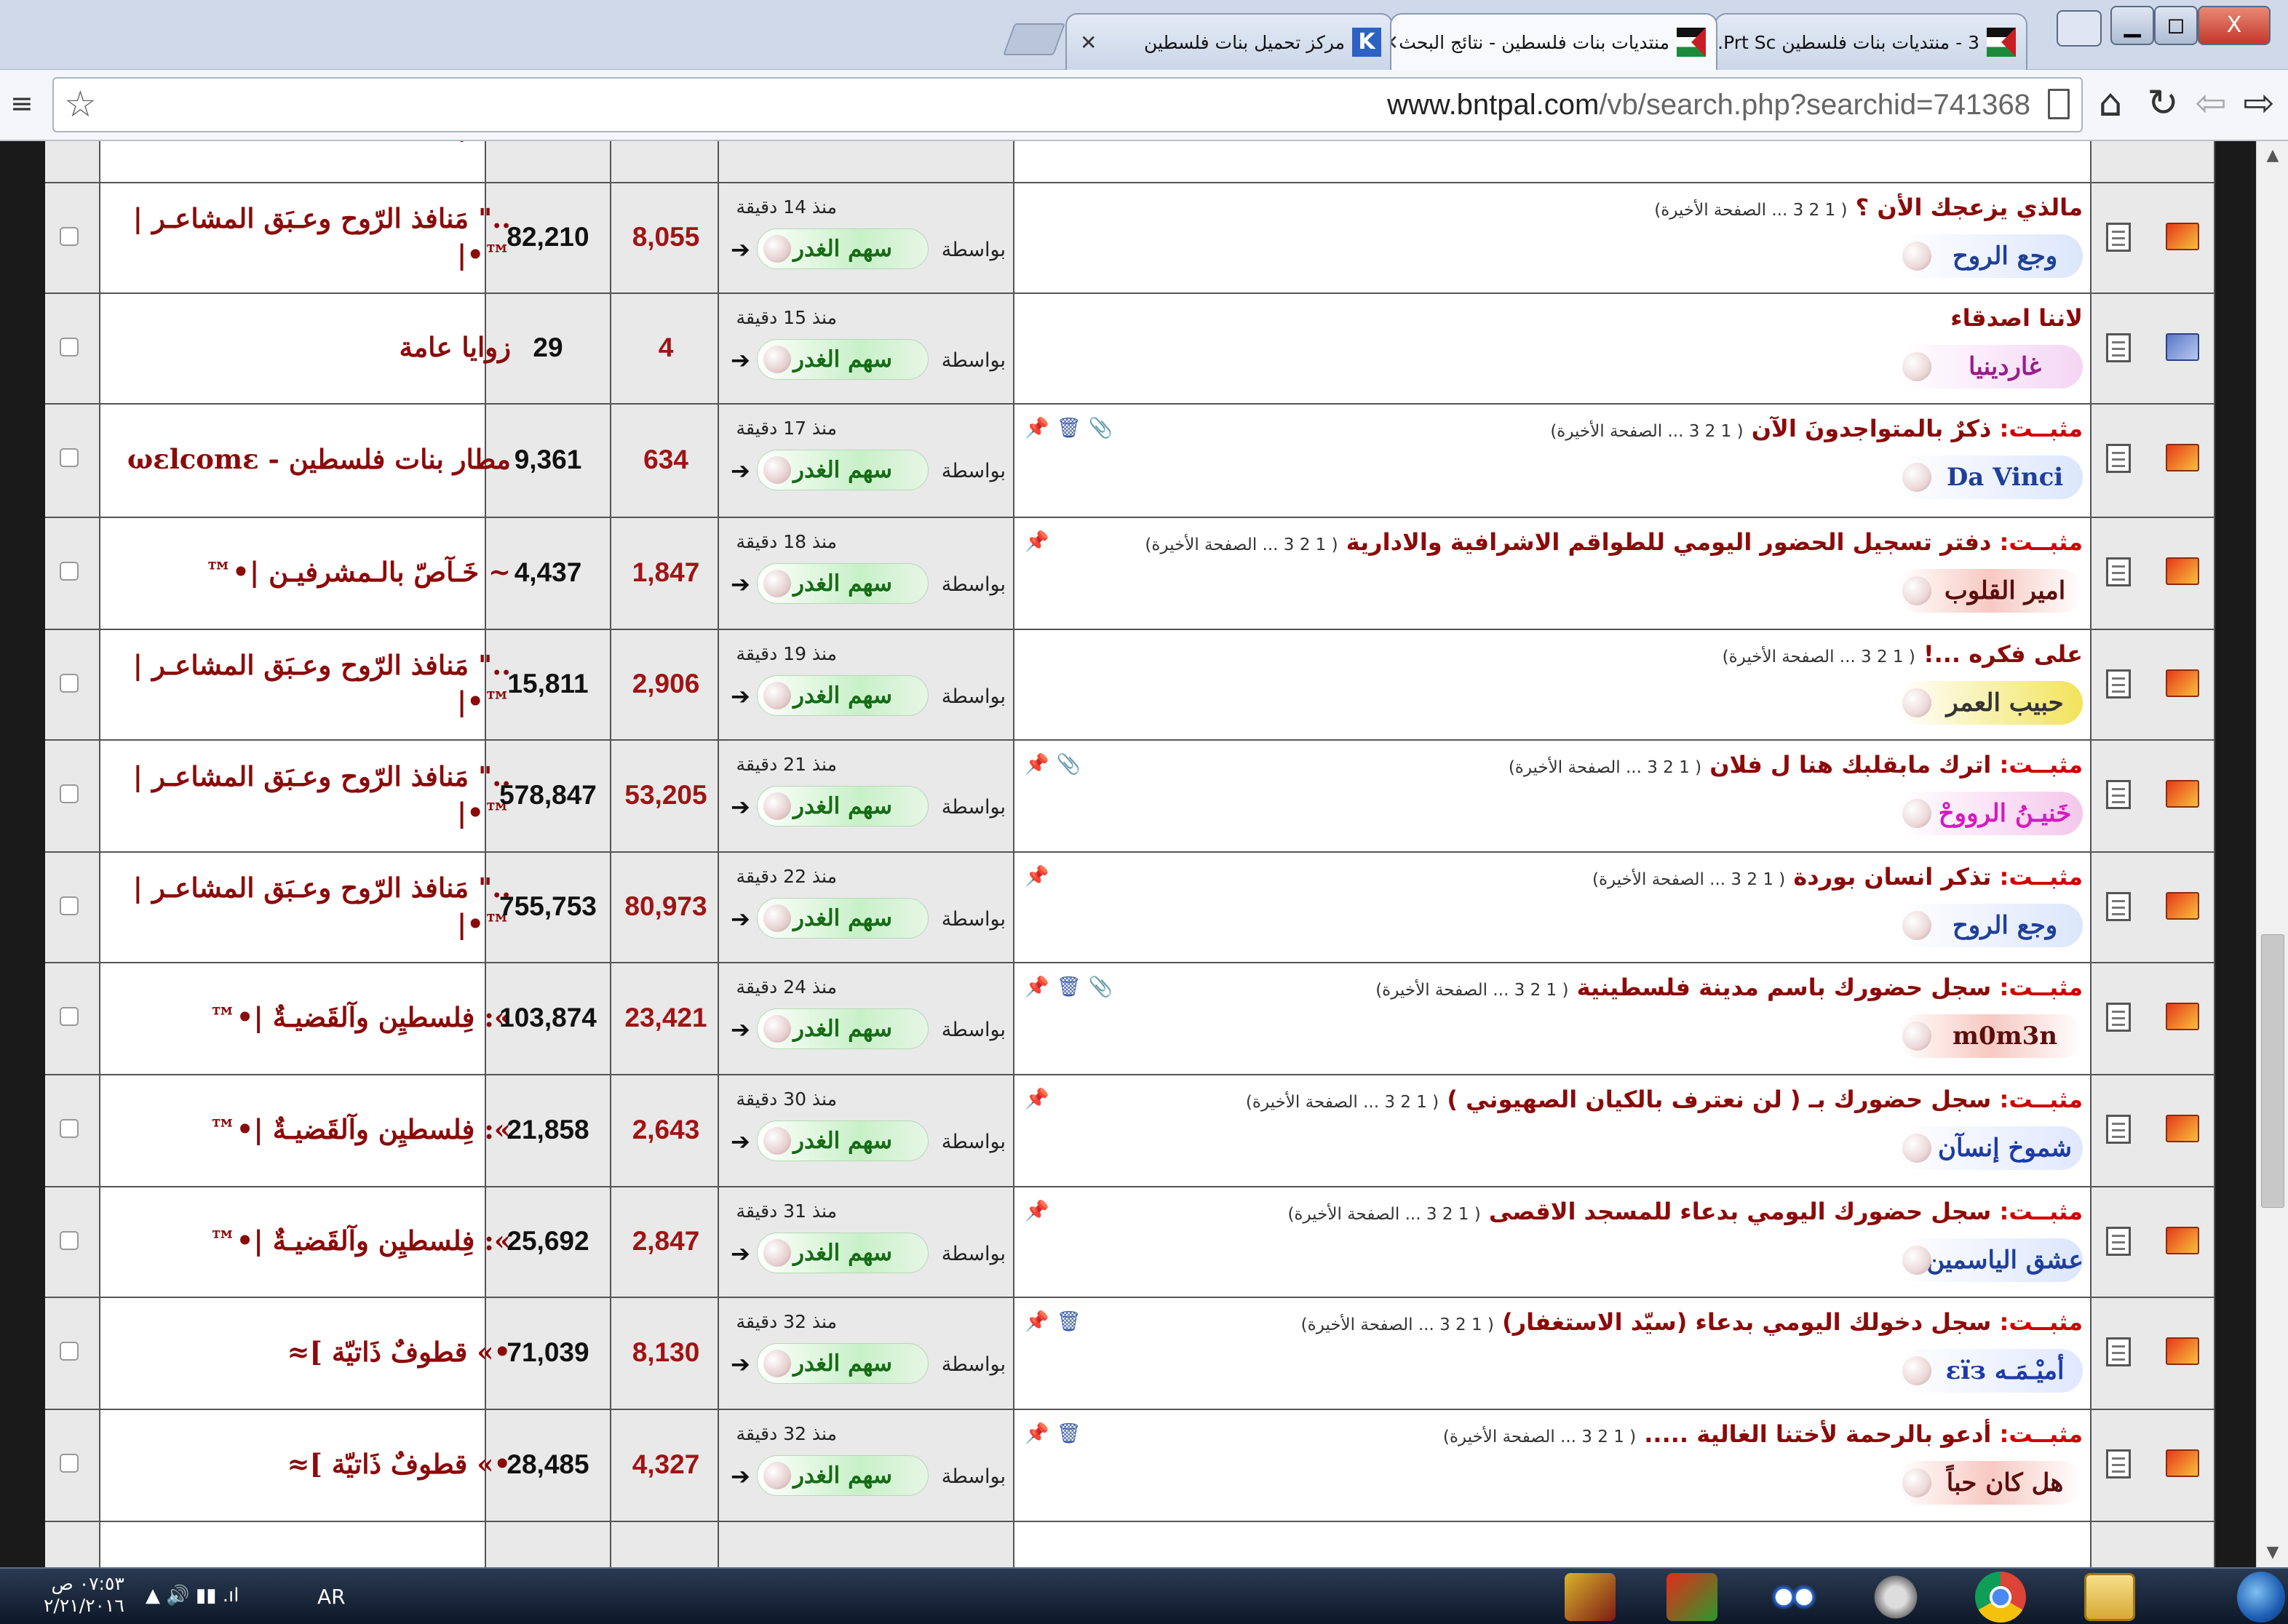 The width and height of the screenshot is (2288, 1624). Describe the element at coordinates (2079, 28) in the screenshot. I see `profile-icon` at that location.